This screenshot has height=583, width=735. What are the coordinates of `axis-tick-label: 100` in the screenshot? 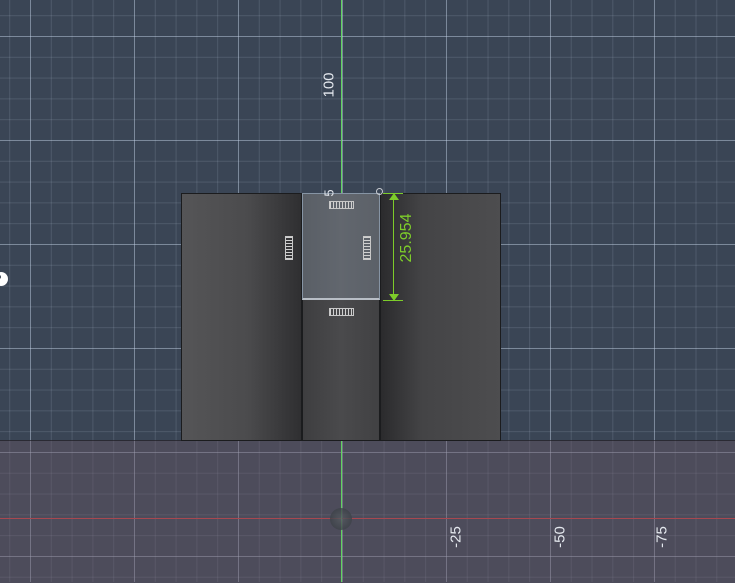 It's located at (329, 85).